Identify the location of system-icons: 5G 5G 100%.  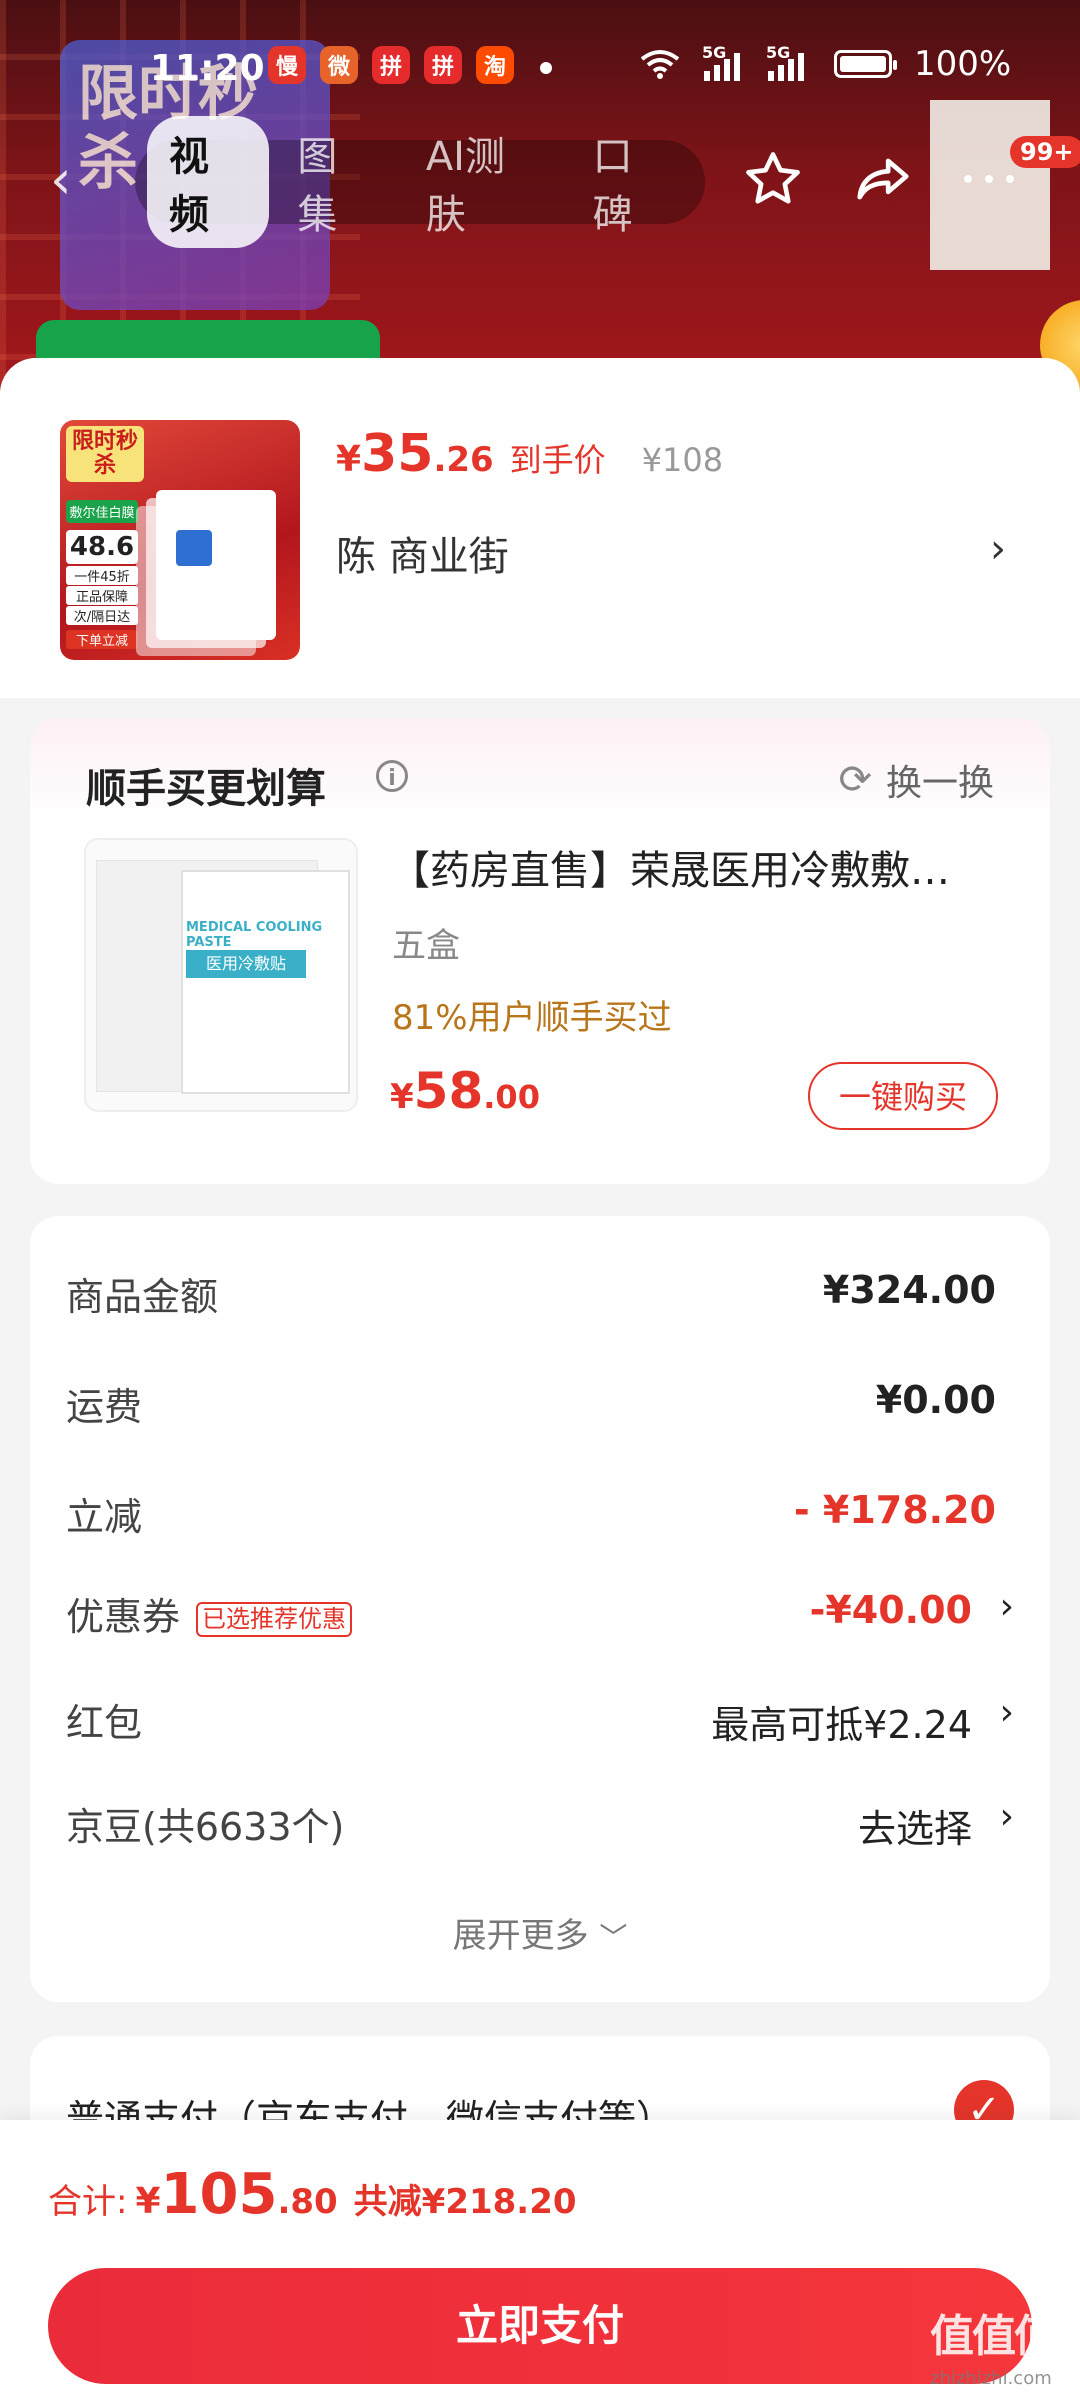
(826, 63).